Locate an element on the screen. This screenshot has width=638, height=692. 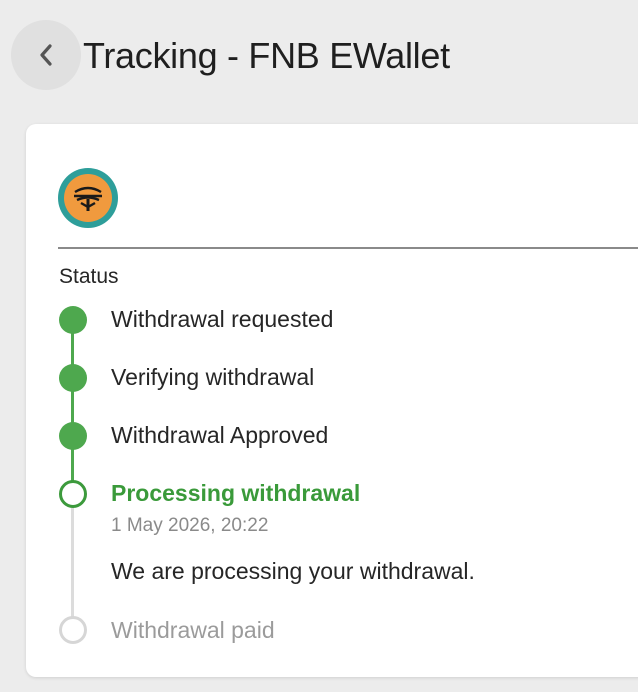
step-current-icon is located at coordinates (73, 494).